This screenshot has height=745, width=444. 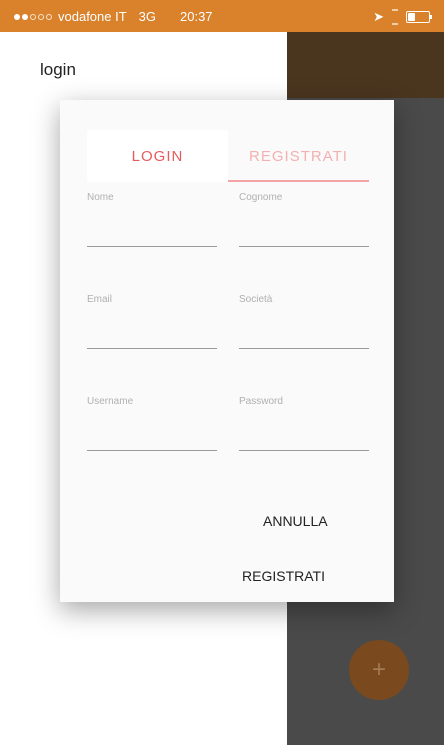 I want to click on nome-field: Nome, so click(x=154, y=222).